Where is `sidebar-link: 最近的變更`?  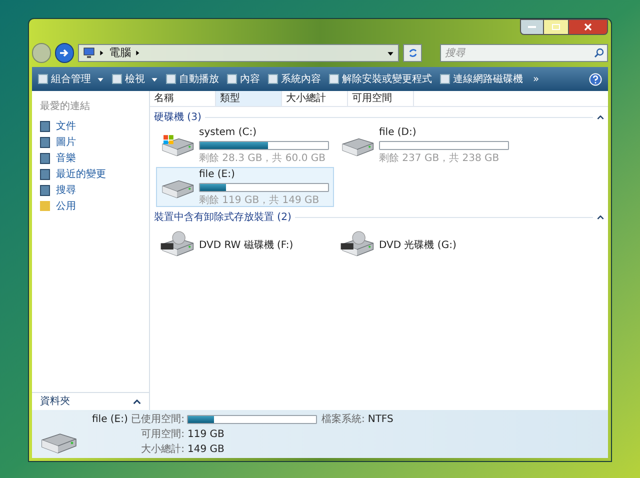
sidebar-link: 最近的變更 is located at coordinates (90, 174).